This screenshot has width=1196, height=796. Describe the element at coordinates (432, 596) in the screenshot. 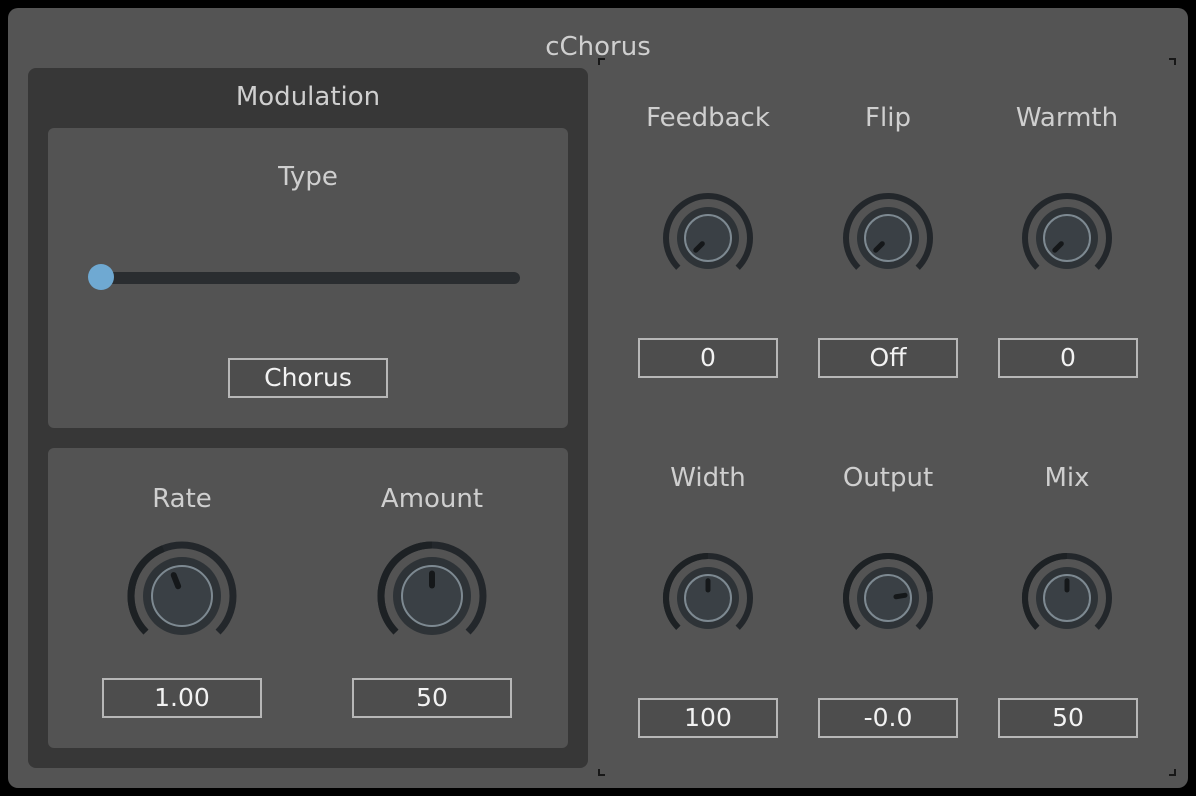

I see `amount-knob` at that location.